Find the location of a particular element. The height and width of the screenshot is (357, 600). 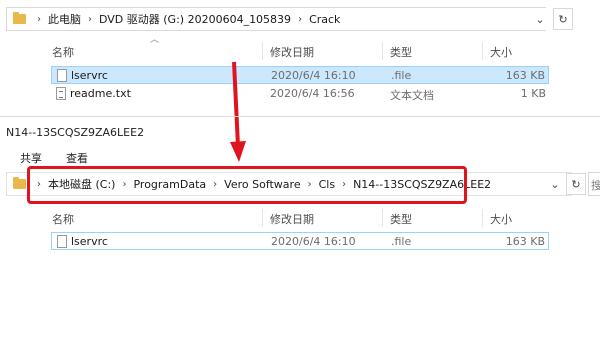

file-row-readme: readme.txt 2020/6/4 16:56 文本文档 1 KB is located at coordinates (300, 94).